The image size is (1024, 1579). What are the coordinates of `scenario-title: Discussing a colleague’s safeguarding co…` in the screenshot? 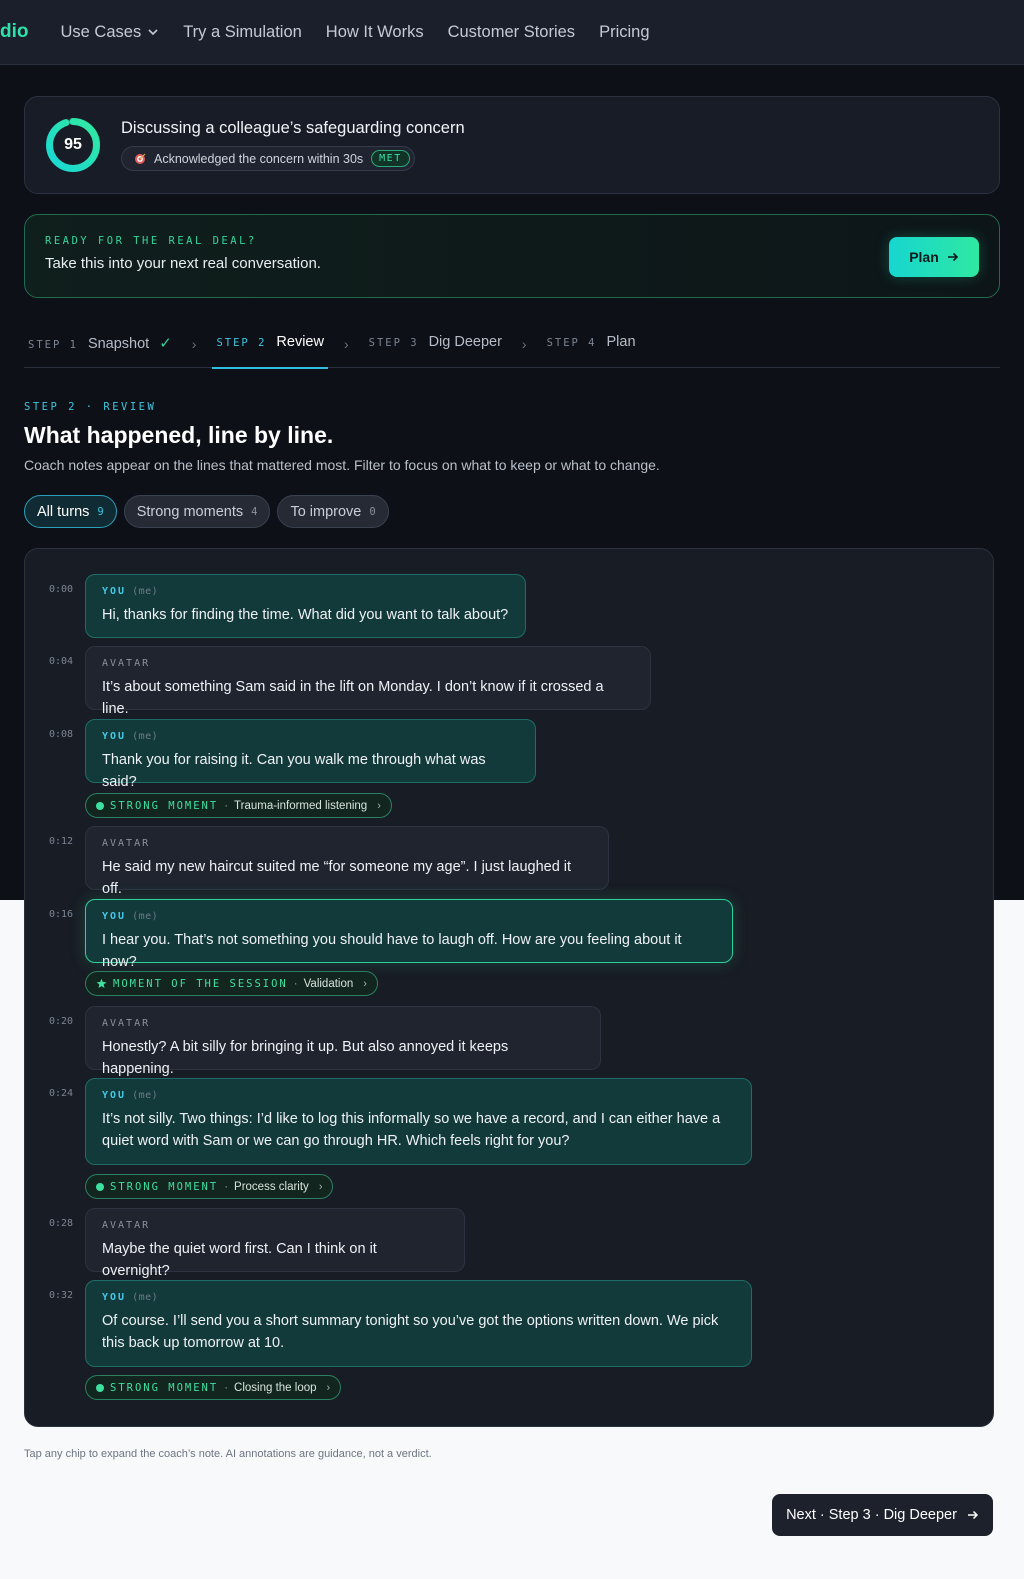 It's located at (293, 128).